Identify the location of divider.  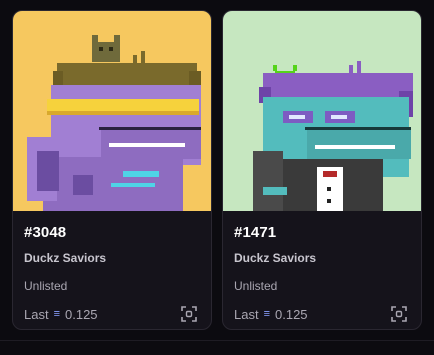
(217, 340).